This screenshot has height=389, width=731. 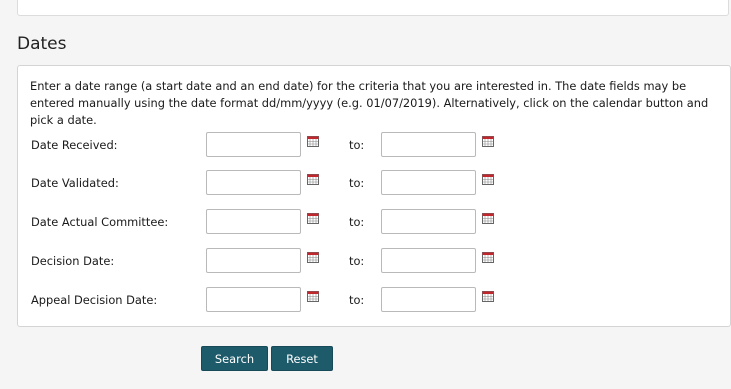 What do you see at coordinates (73, 261) in the screenshot?
I see `decision-date-label: Decision Date:` at bounding box center [73, 261].